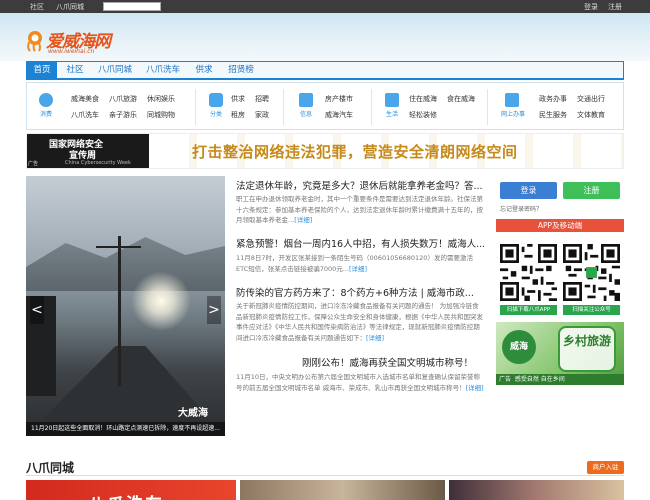  Describe the element at coordinates (214, 310) in the screenshot. I see `slide-next-button: >` at that location.